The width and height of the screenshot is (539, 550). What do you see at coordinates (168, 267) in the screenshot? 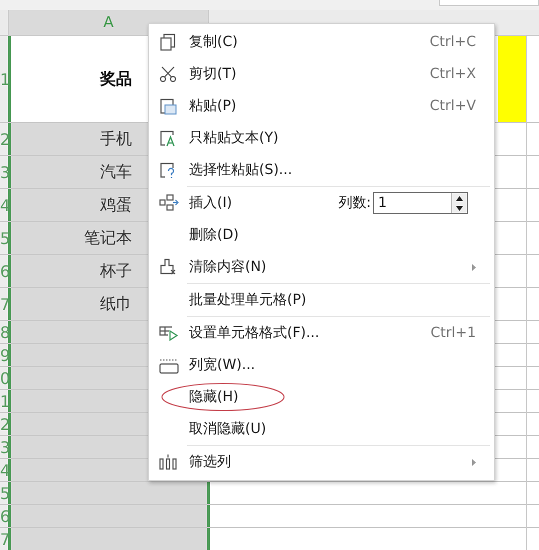
I see `eraser-icon` at bounding box center [168, 267].